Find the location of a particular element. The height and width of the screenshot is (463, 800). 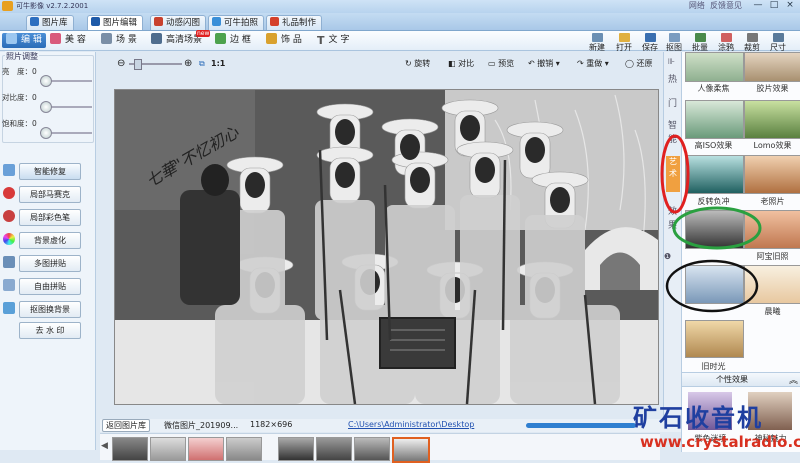

section-header-personal: 个性效果 ︽ is located at coordinates (741, 379).